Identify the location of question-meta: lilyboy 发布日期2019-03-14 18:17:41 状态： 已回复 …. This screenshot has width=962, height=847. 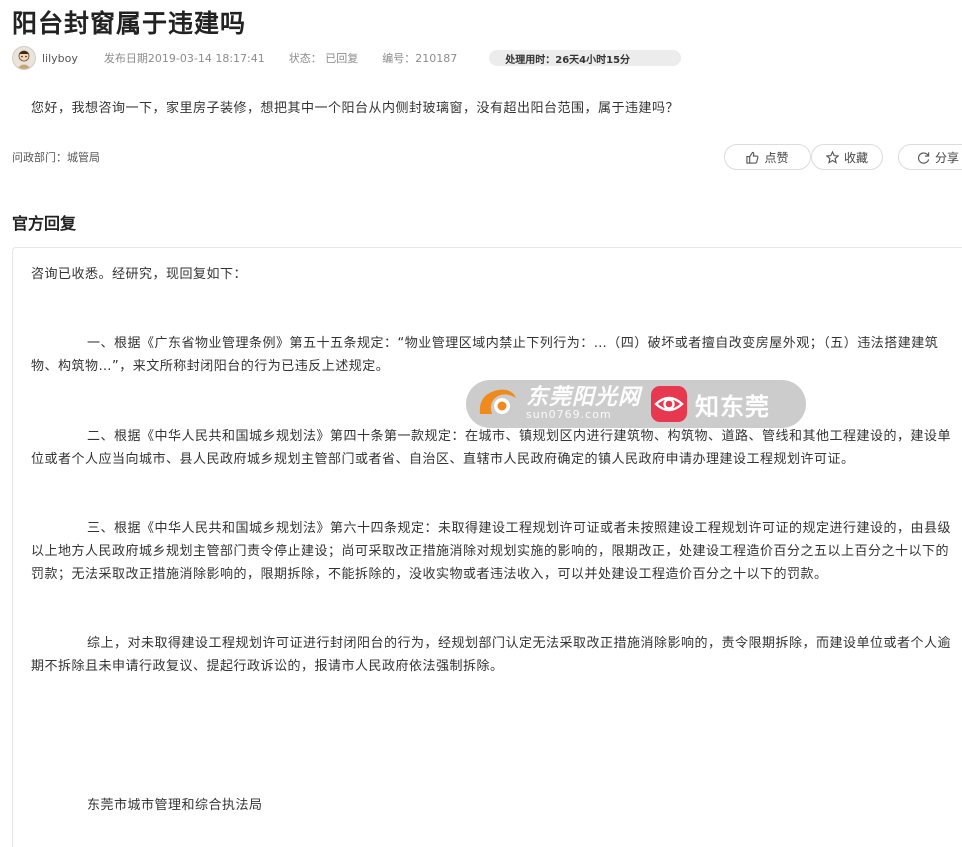
(347, 58).